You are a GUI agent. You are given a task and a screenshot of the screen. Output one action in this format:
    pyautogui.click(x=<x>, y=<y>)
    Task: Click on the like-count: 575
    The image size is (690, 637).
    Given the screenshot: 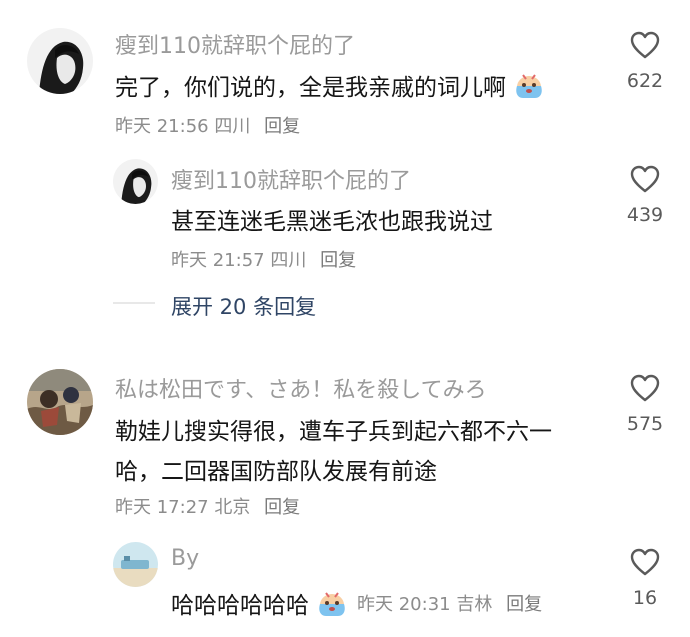 What is the action you would take?
    pyautogui.click(x=645, y=424)
    